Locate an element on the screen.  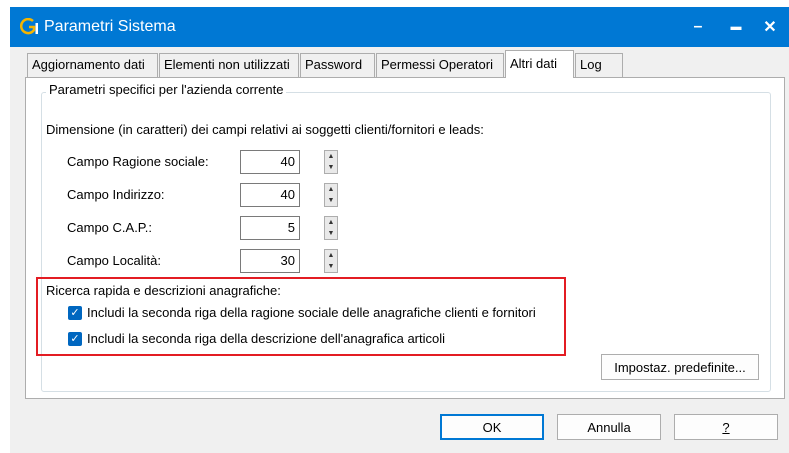
checkbox-ragione-sociale: ✓ is located at coordinates (75, 313).